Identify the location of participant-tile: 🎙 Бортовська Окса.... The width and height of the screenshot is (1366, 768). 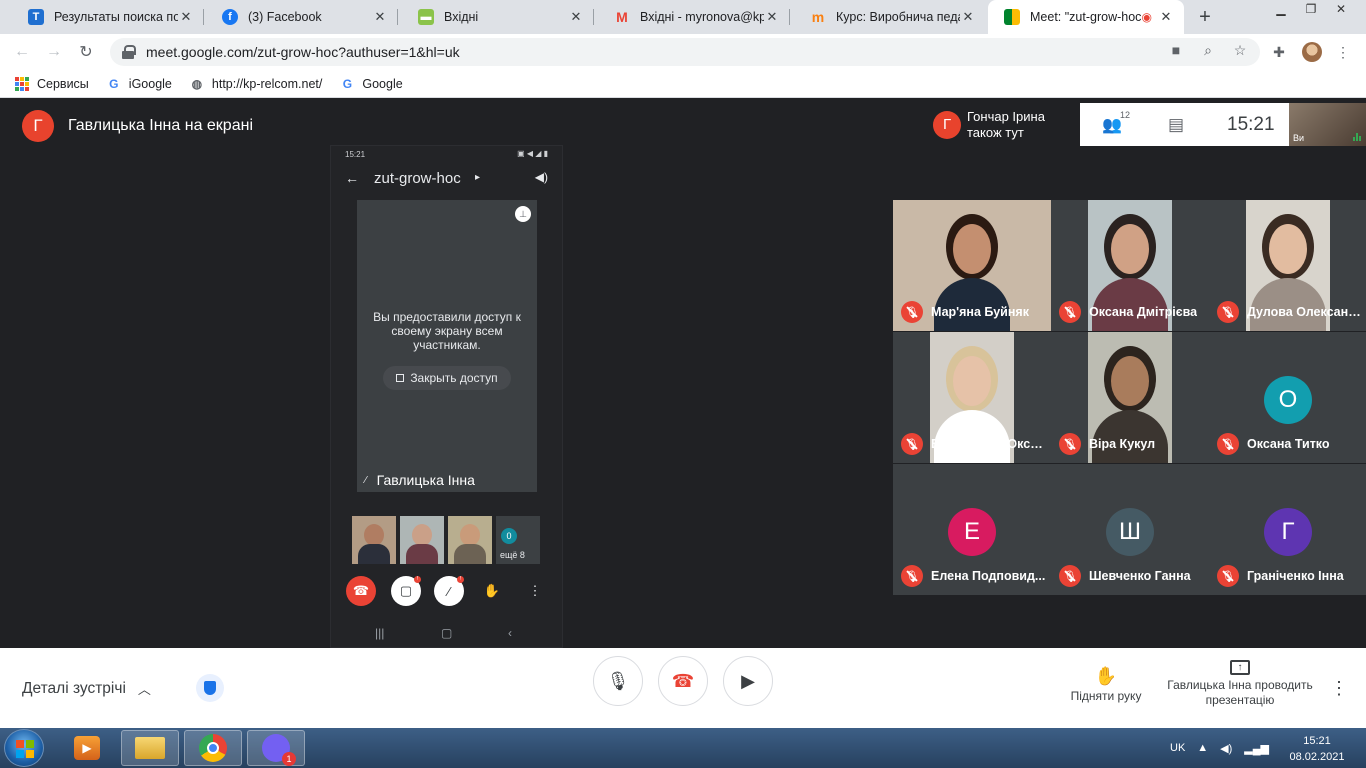
(972, 397).